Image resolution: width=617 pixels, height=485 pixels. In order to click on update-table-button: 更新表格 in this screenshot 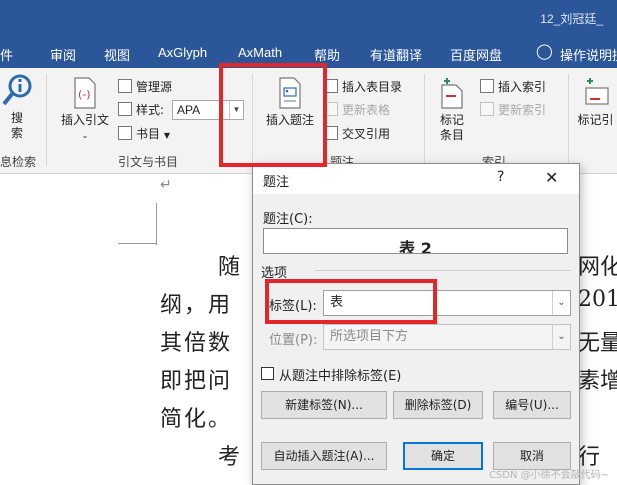, I will do `click(357, 110)`.